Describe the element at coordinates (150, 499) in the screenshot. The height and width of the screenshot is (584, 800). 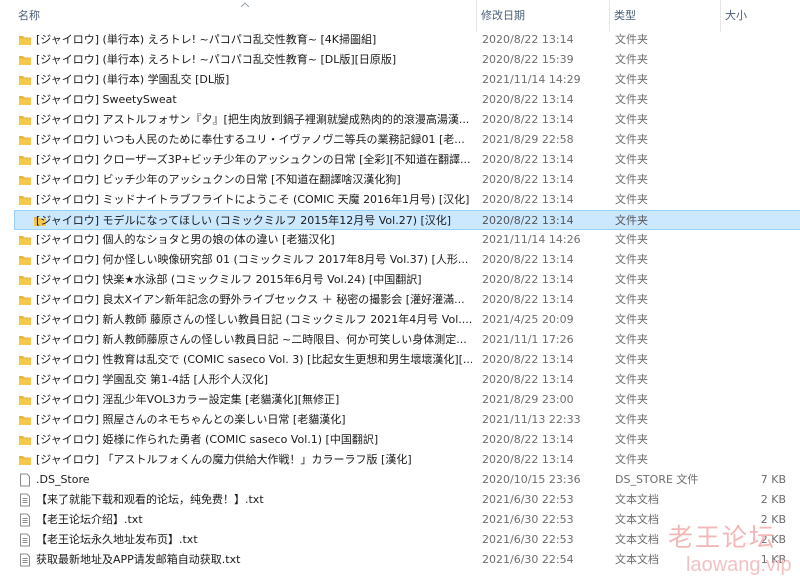
I see `file-name: 【来了就能下载和观看的论坛，纯免费！】.txt` at that location.